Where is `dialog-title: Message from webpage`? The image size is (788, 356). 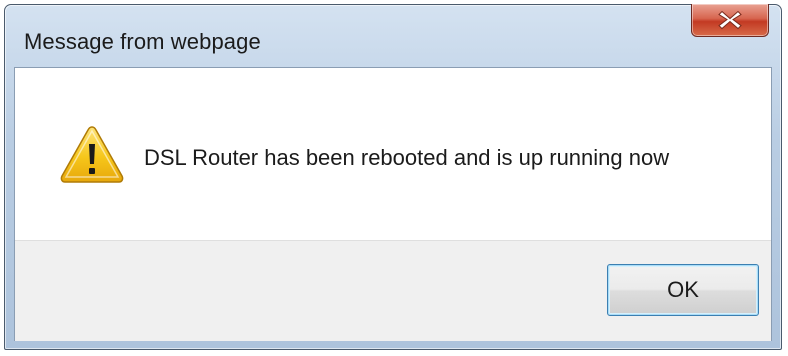 dialog-title: Message from webpage is located at coordinates (142, 41).